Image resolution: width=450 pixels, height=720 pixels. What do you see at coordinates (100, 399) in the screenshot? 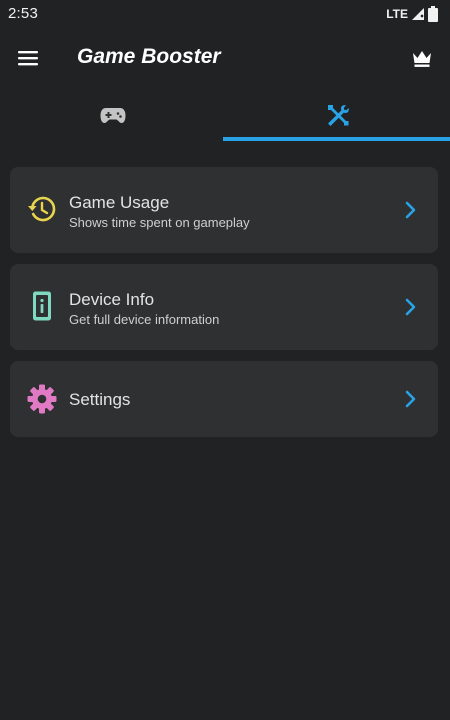
I see `settings-title: Settings` at bounding box center [100, 399].